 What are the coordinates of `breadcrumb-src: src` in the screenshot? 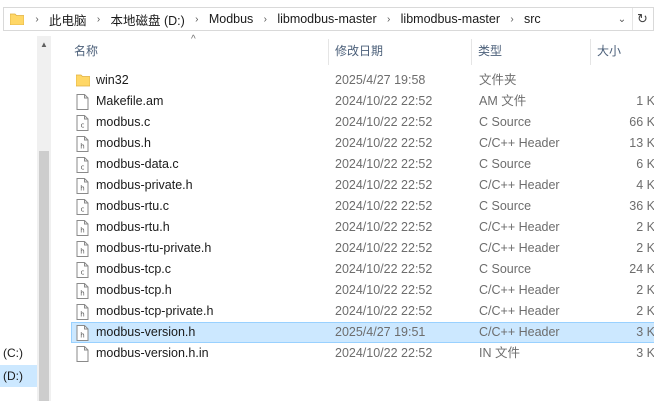 It's located at (532, 19).